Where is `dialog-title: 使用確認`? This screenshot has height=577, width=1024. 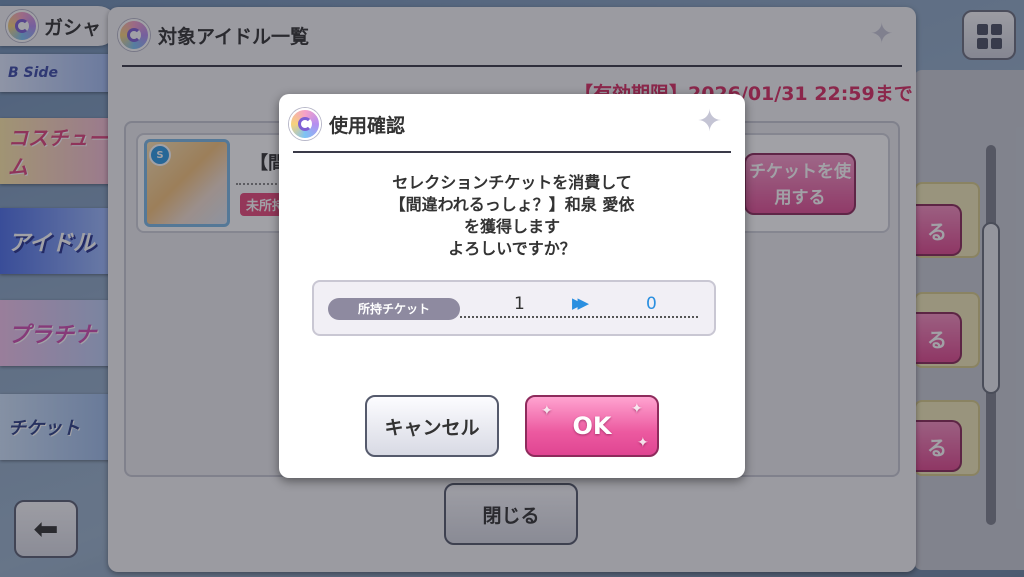
dialog-title: 使用確認 is located at coordinates (367, 125).